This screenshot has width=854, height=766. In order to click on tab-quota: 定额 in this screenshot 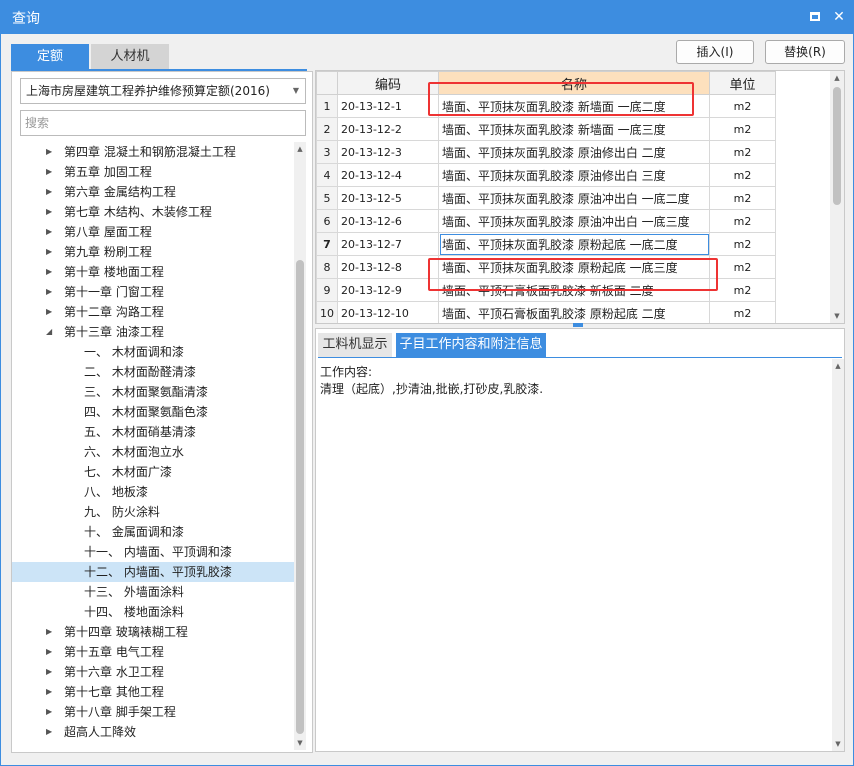, I will do `click(50, 57)`.